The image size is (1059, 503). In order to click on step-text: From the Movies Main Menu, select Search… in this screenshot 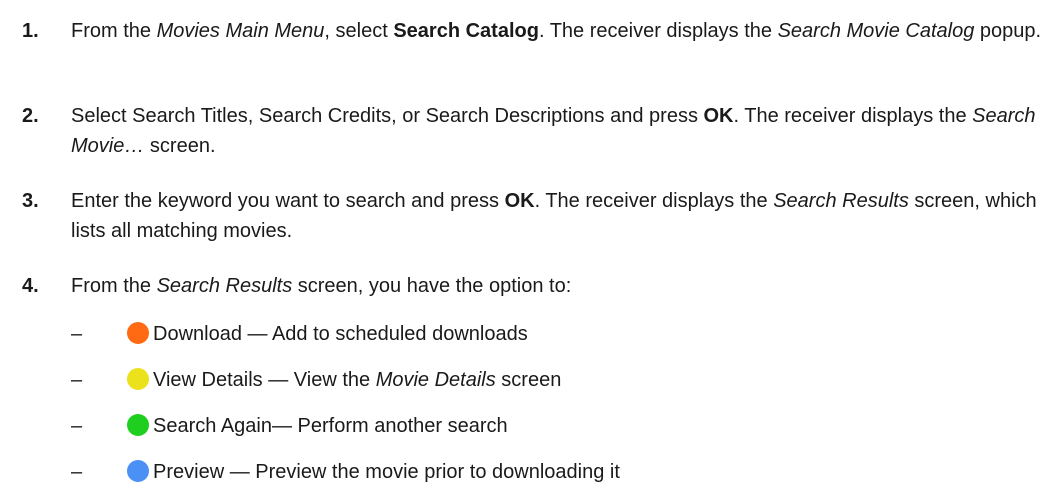, I will do `click(561, 31)`.